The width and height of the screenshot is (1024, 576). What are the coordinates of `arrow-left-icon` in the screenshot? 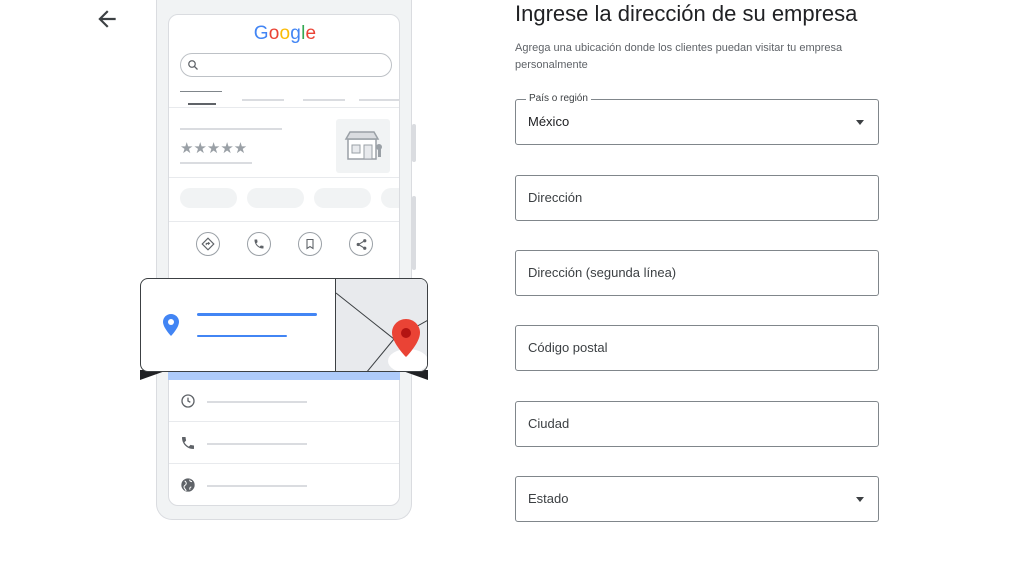 It's located at (107, 19).